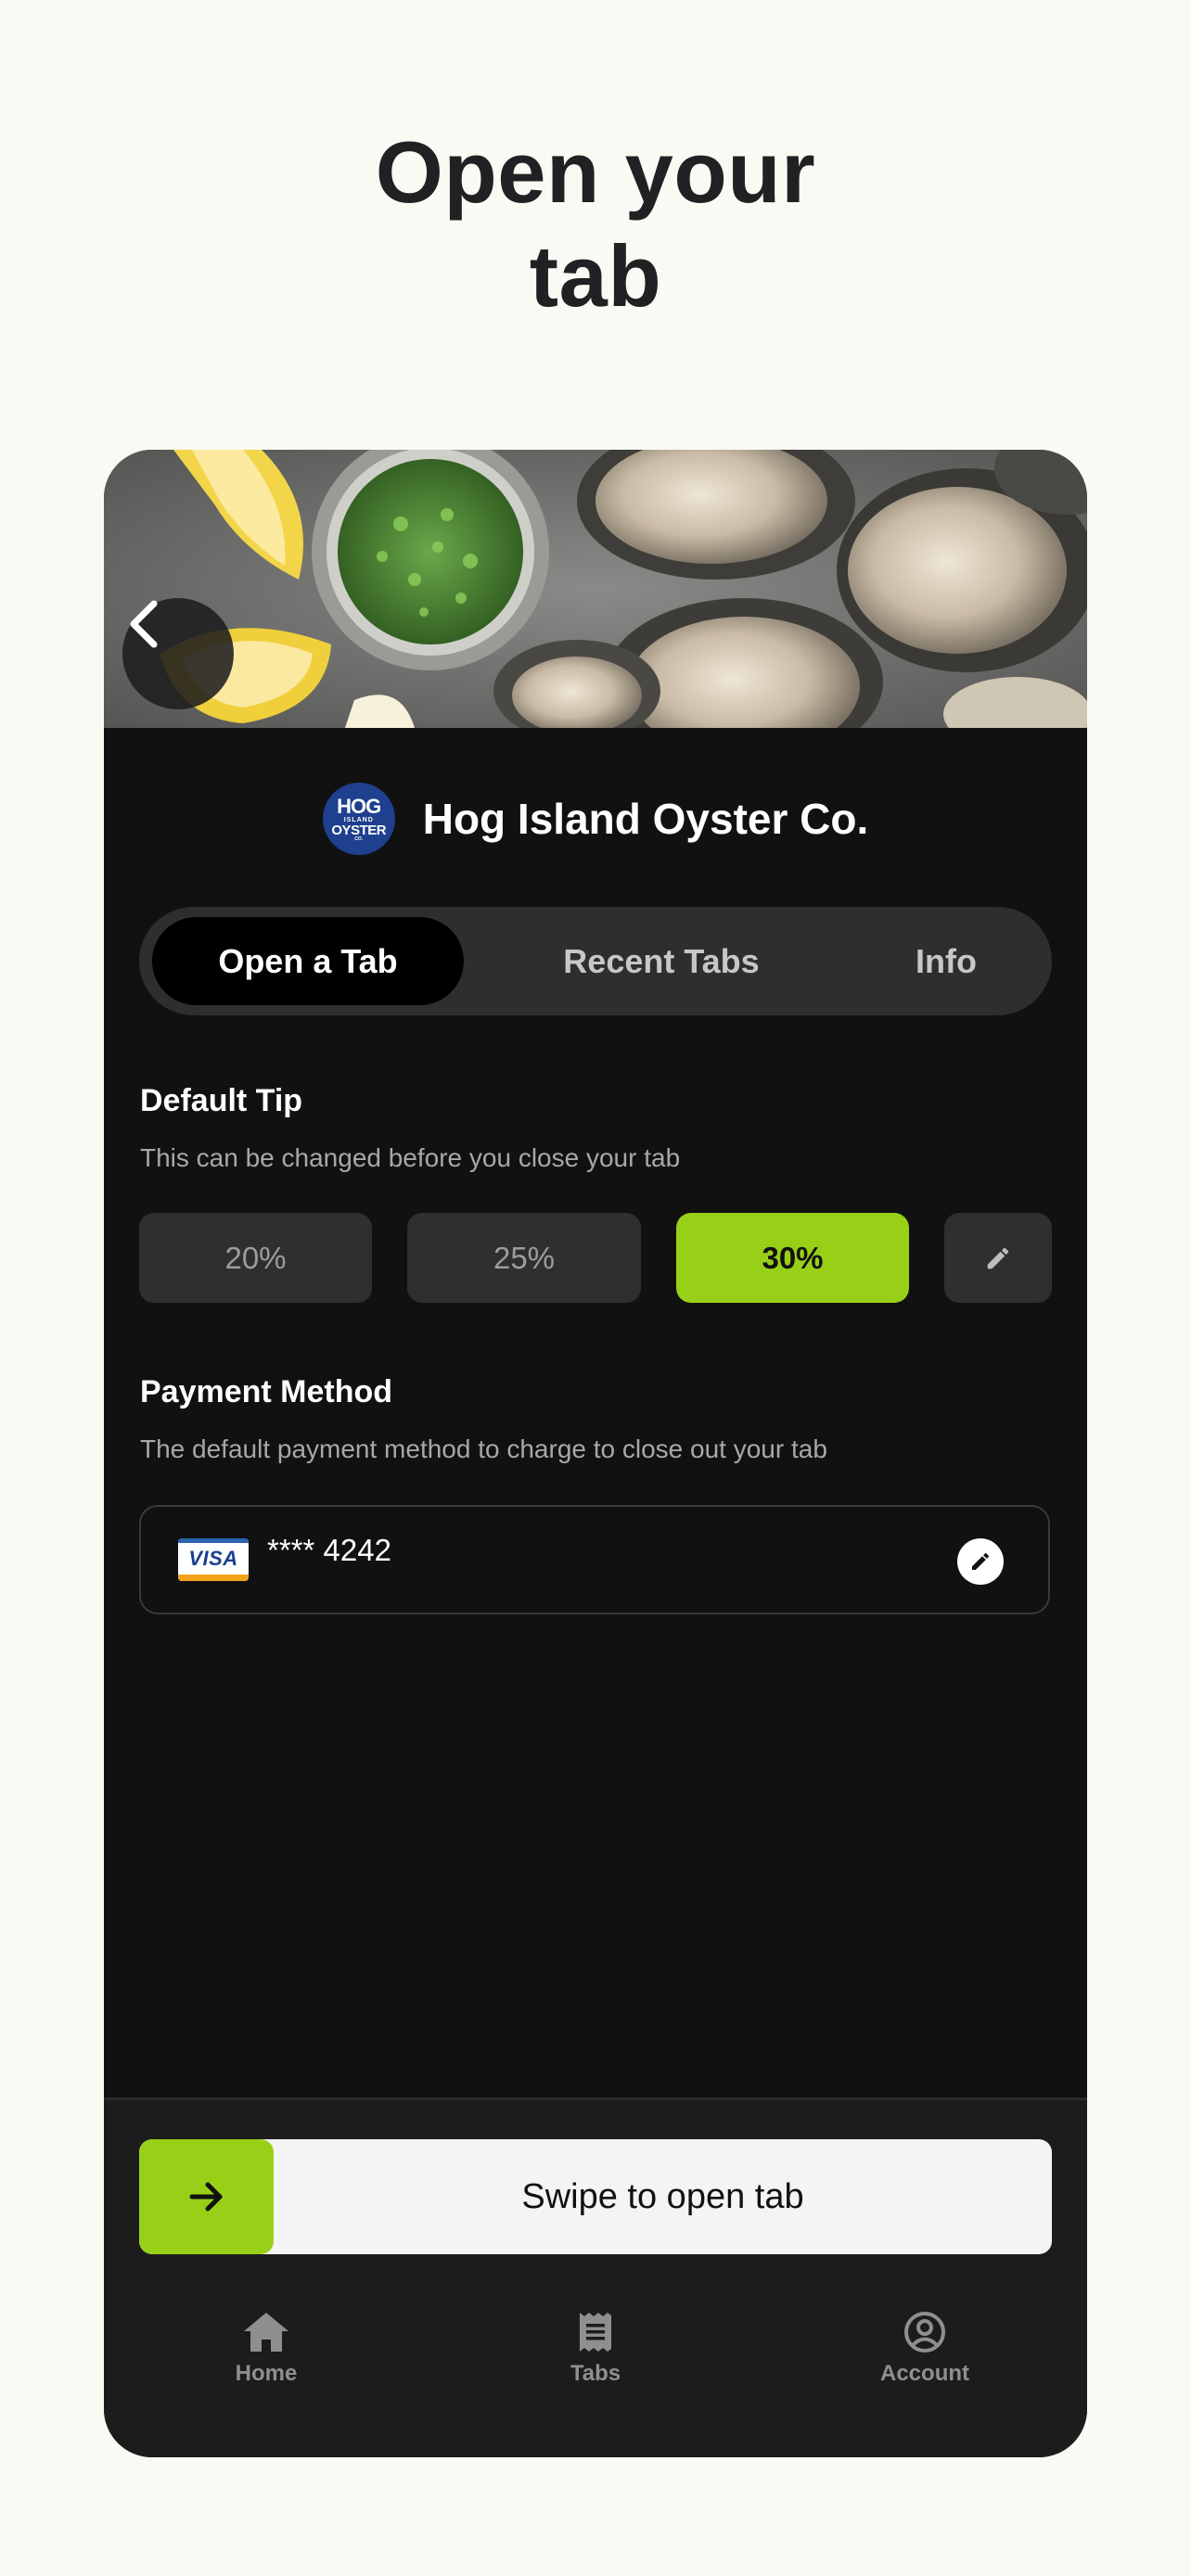 This screenshot has height=2576, width=1191. I want to click on chevron-left-icon, so click(144, 624).